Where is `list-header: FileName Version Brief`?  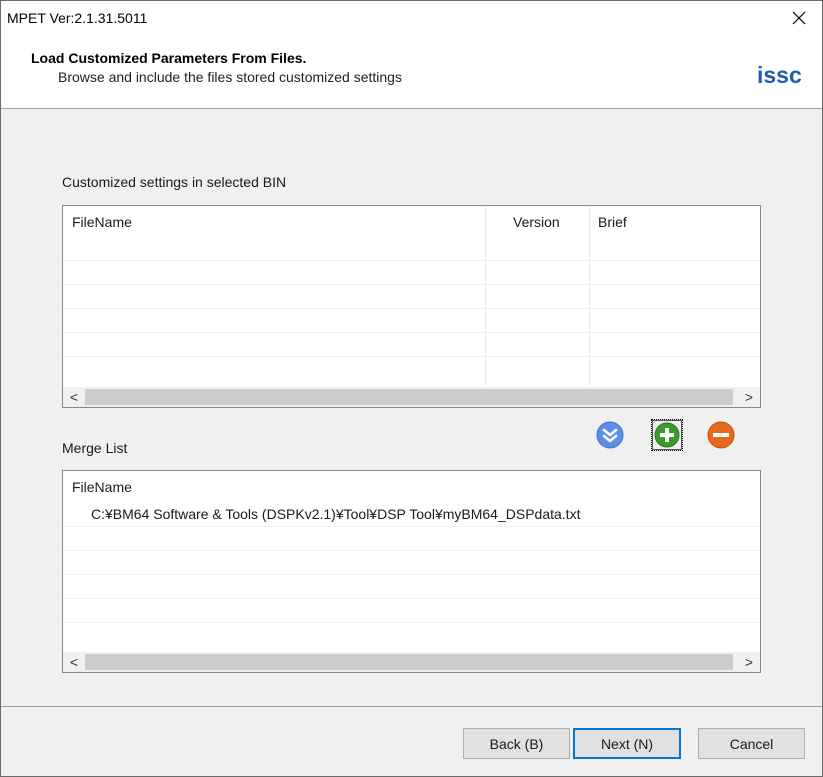 list-header: FileName Version Brief is located at coordinates (411, 222).